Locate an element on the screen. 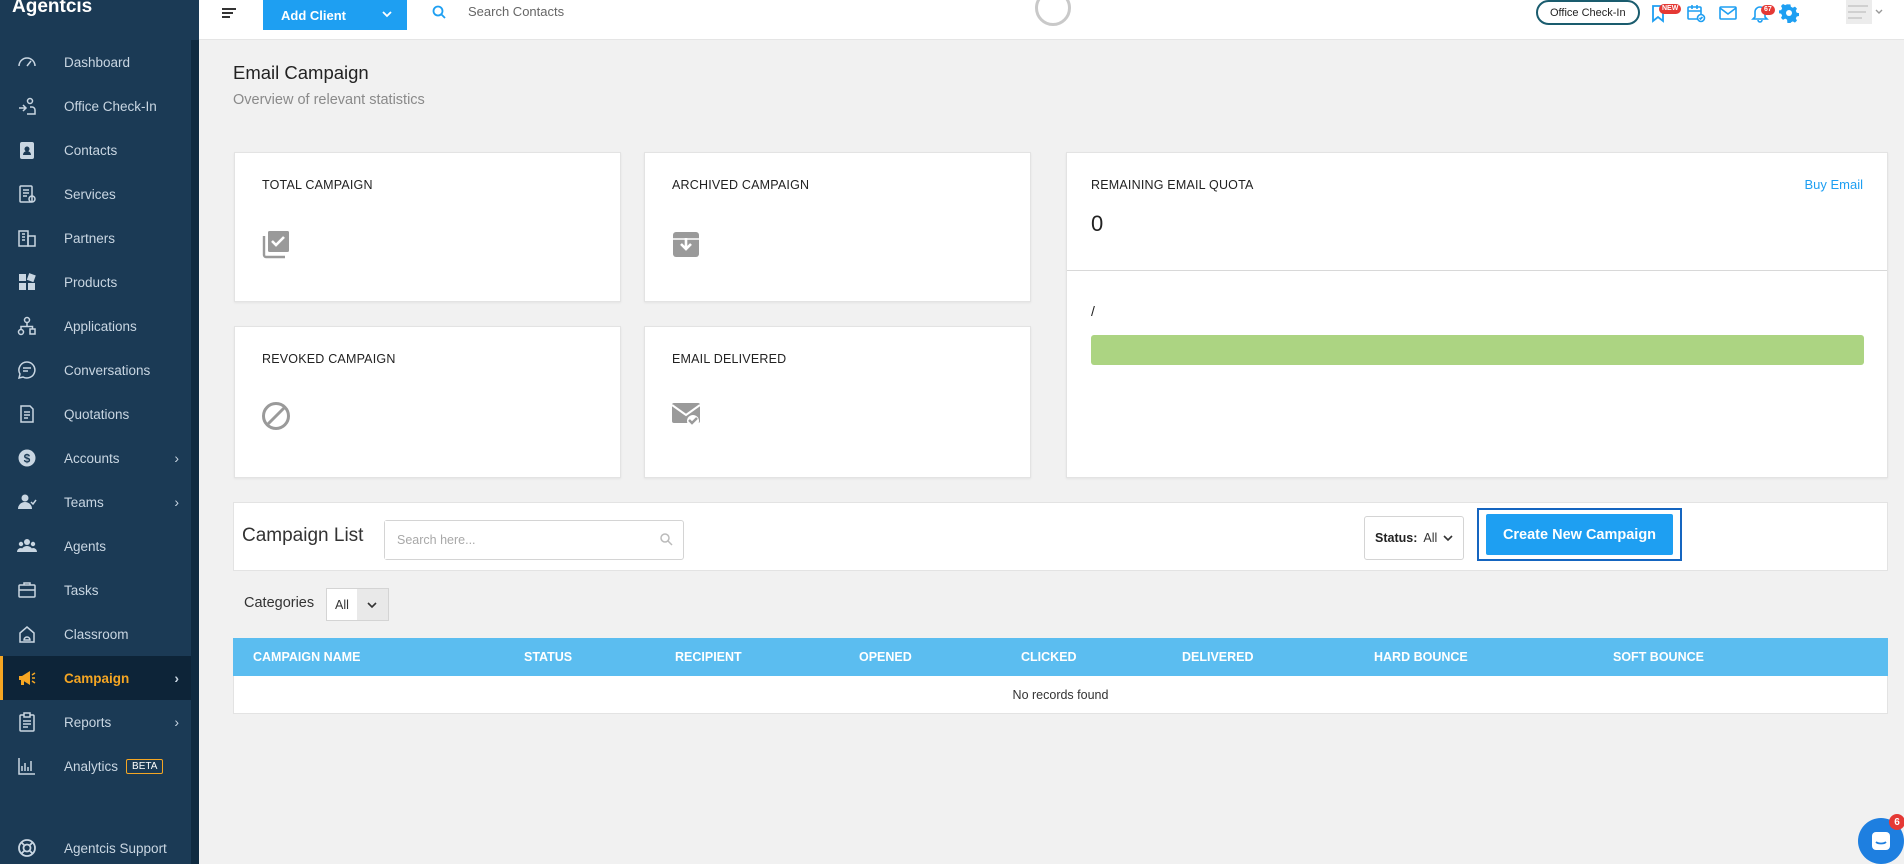 The image size is (1904, 864). column-header: CAMPAIGN NAME is located at coordinates (306, 657).